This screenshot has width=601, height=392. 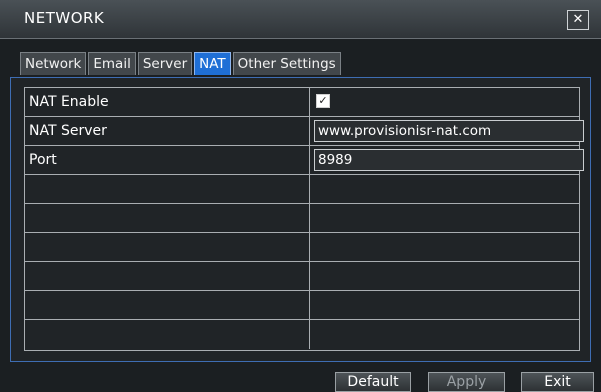 What do you see at coordinates (300, 19) in the screenshot?
I see `title-bar: NETWORK ✕` at bounding box center [300, 19].